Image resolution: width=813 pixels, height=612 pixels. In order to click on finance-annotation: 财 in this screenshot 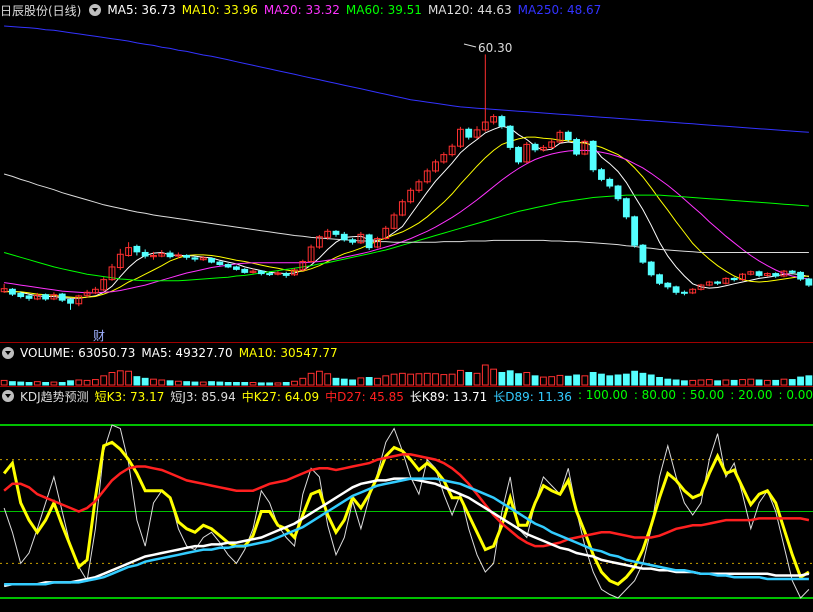, I will do `click(99, 336)`.